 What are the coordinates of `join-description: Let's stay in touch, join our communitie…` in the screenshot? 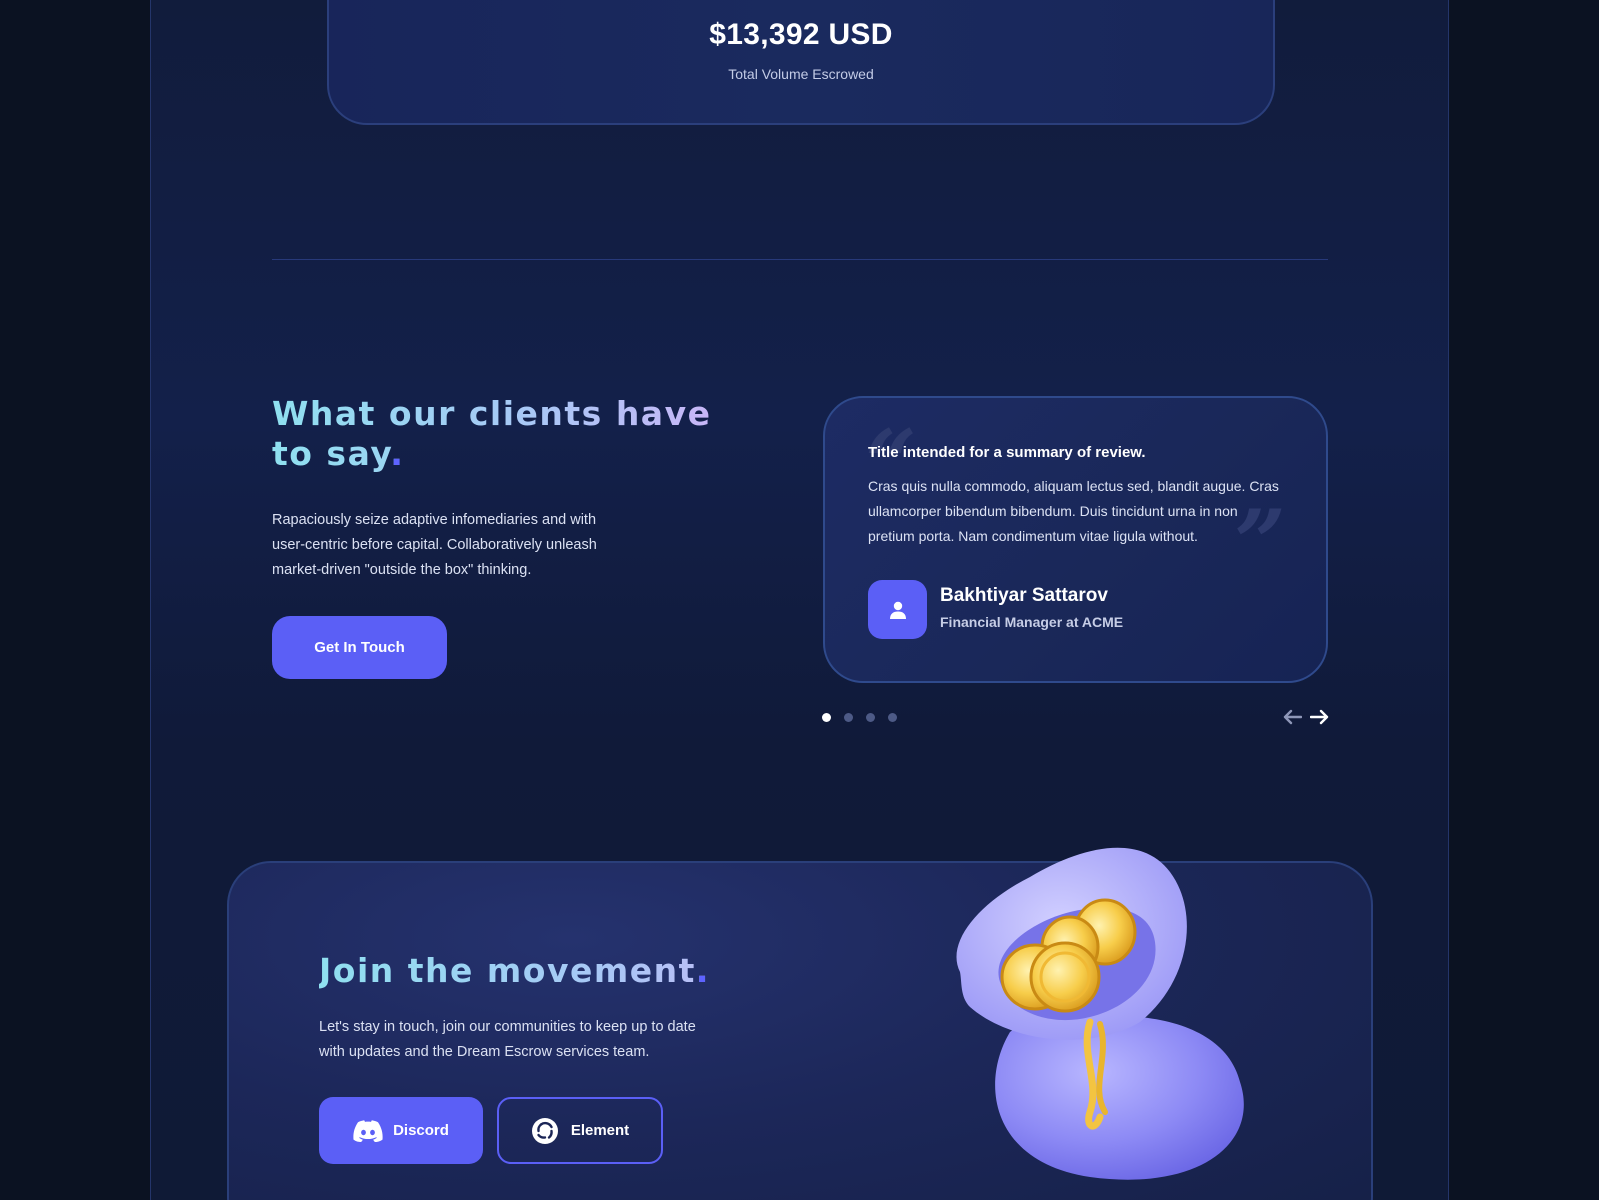 It's located at (507, 1039).